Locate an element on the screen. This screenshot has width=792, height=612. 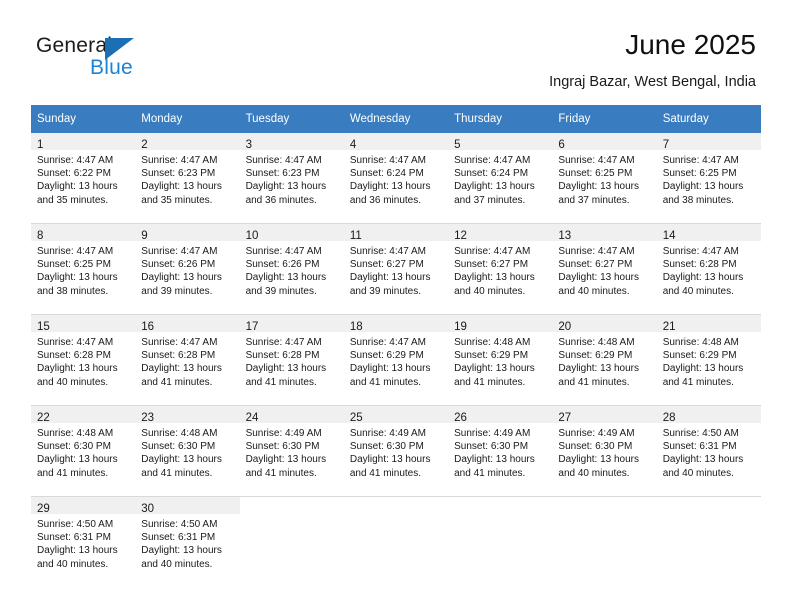
day-number-band: 2 is located at coordinates (187, 142).